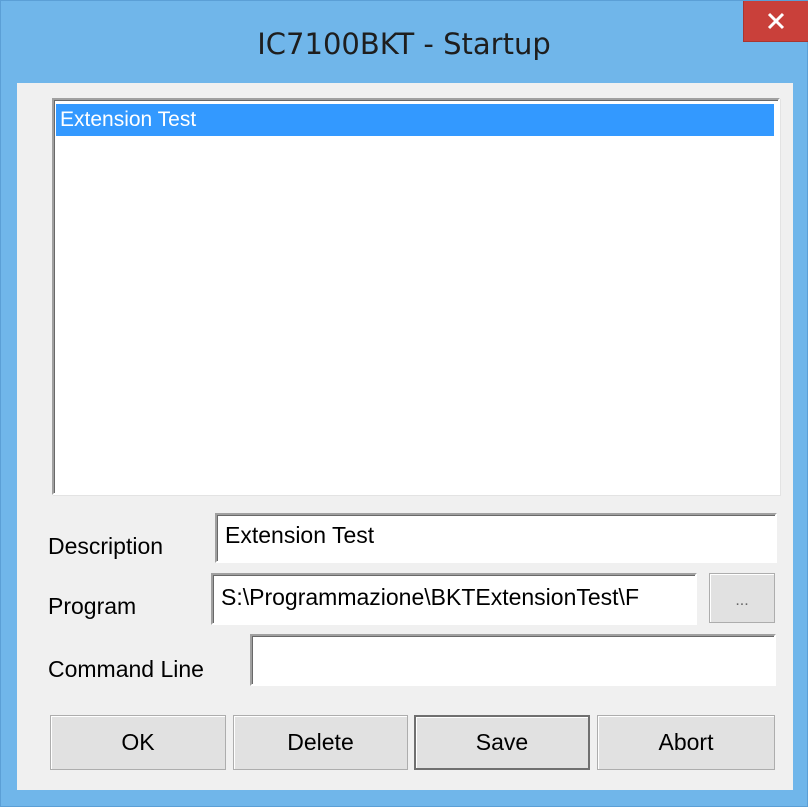 The height and width of the screenshot is (807, 808). Describe the element at coordinates (502, 742) in the screenshot. I see `save-button: Save` at that location.